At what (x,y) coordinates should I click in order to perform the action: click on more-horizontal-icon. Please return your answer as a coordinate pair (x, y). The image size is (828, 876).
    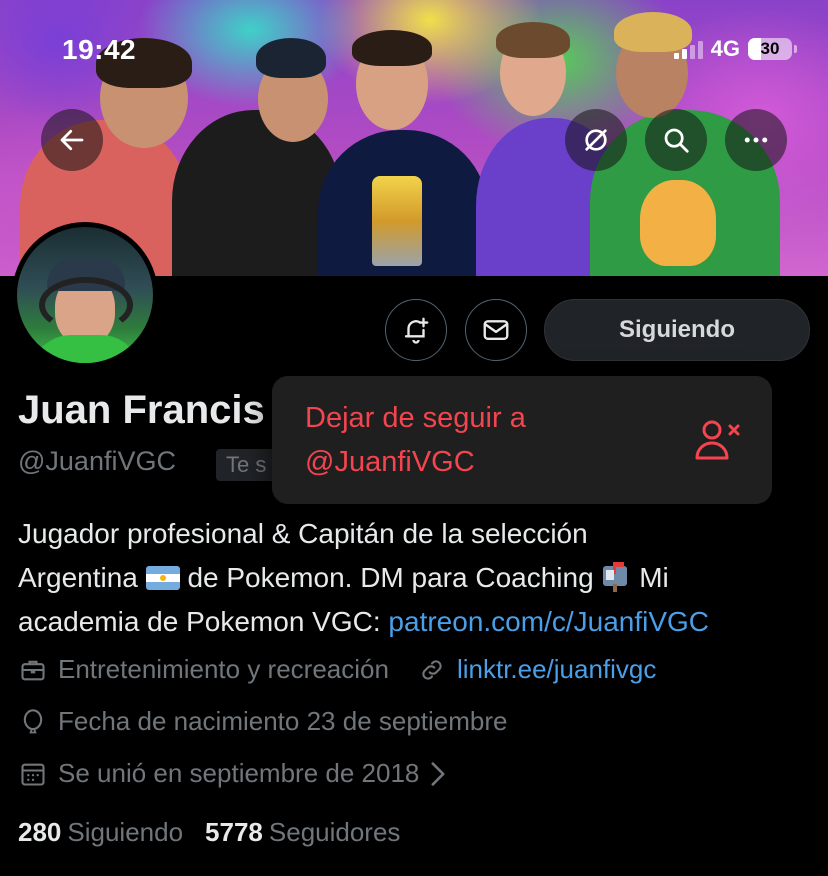
    Looking at the image, I should click on (756, 140).